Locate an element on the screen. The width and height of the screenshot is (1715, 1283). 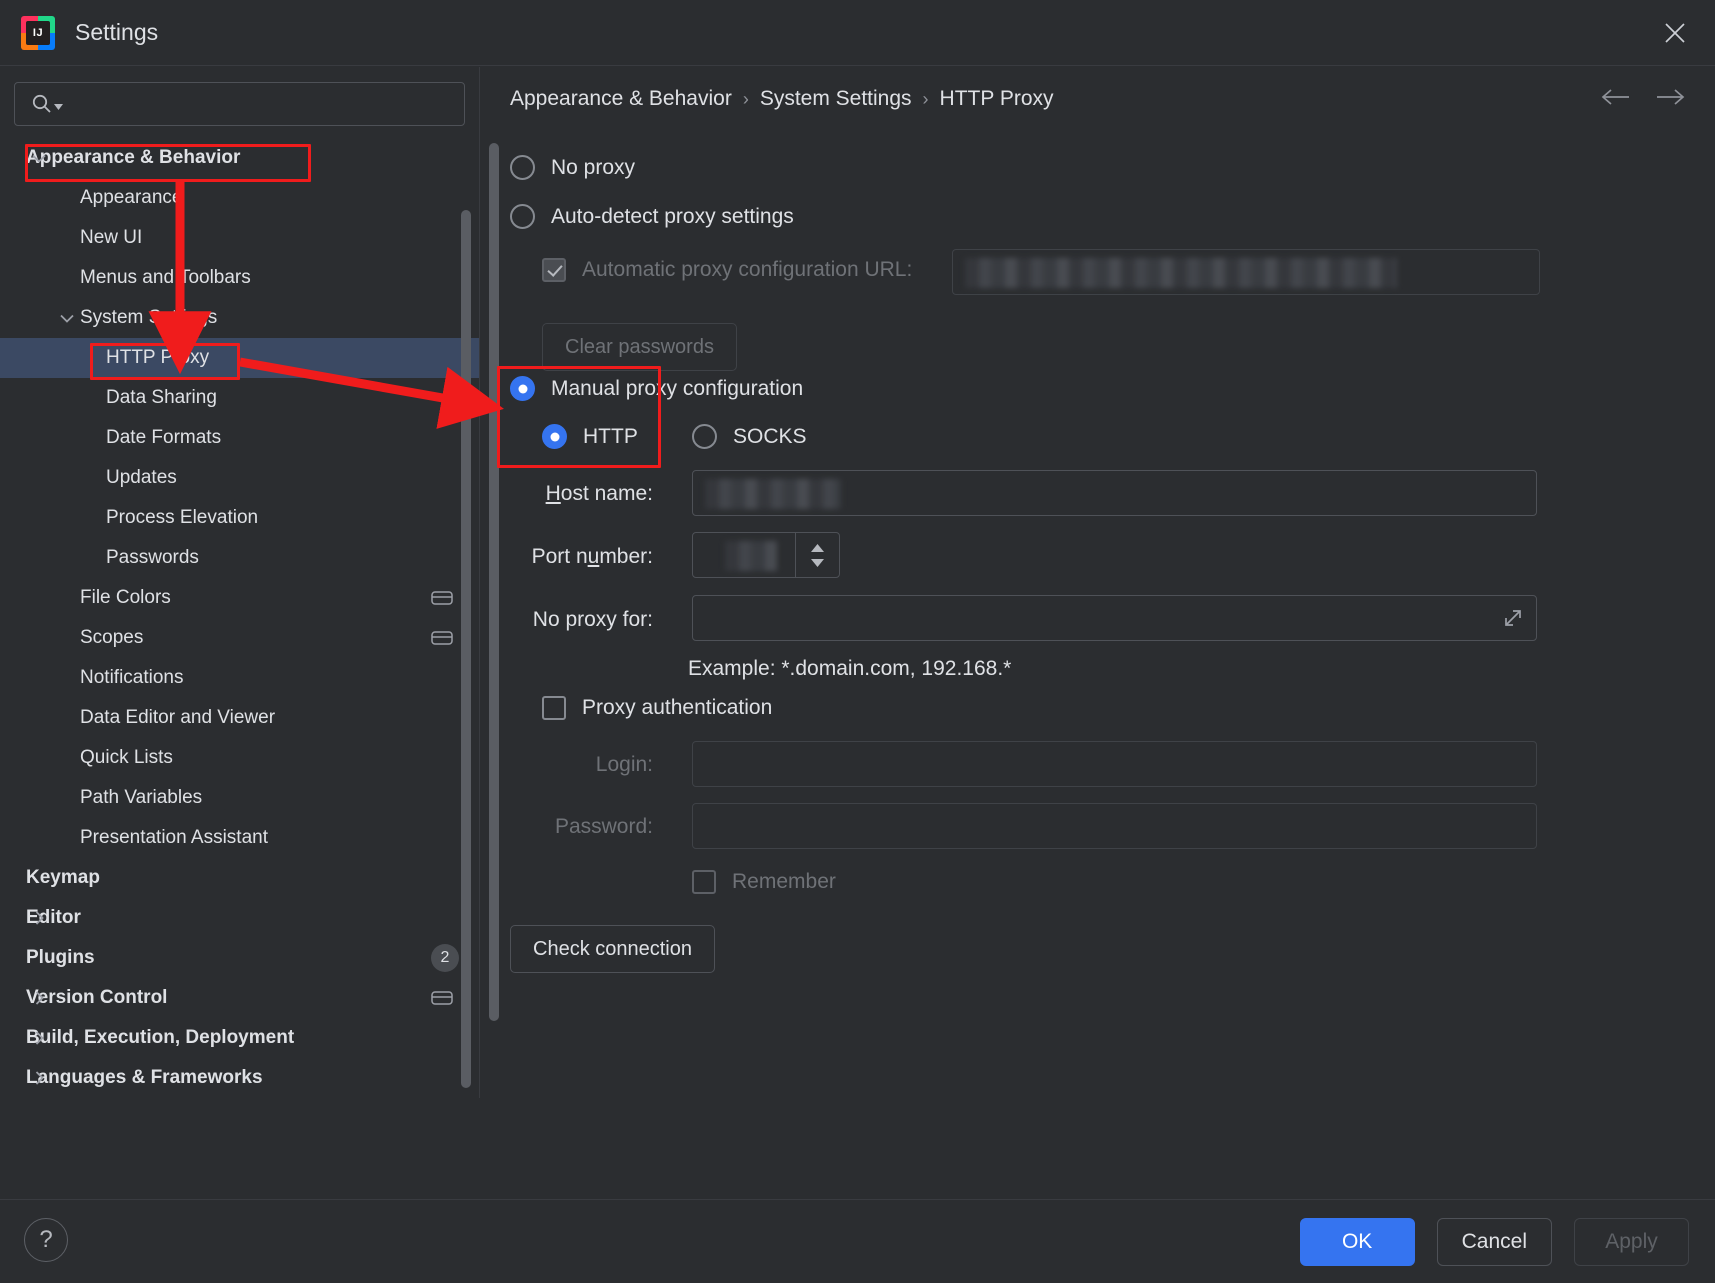
http-radio is located at coordinates (554, 436).